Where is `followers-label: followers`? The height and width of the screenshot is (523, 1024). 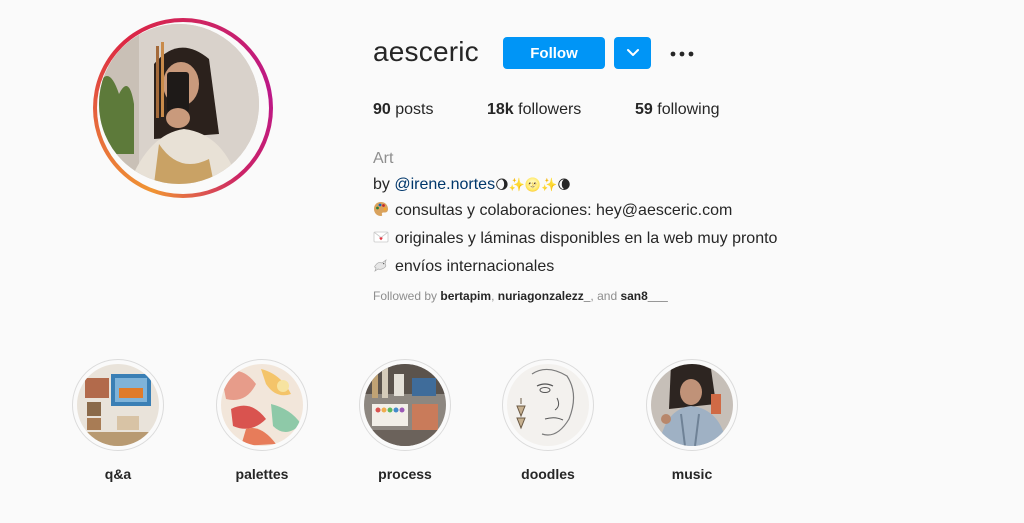 followers-label: followers is located at coordinates (550, 109).